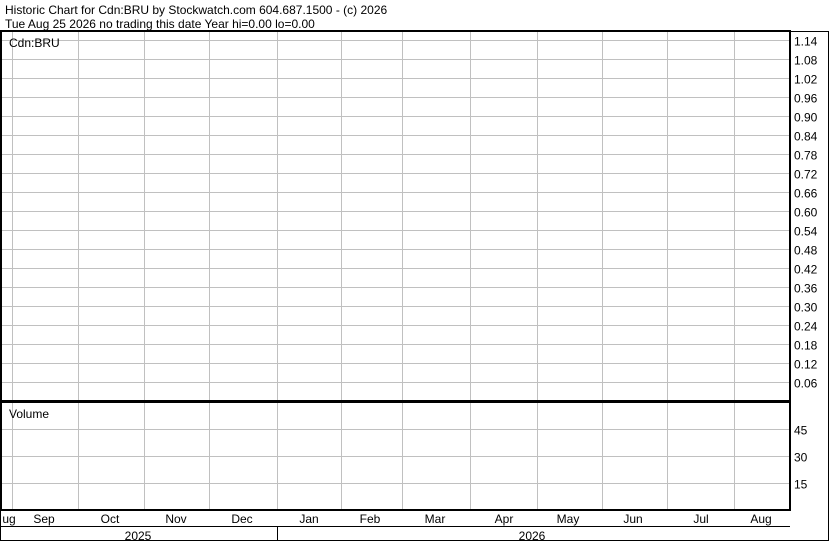 This screenshot has width=830, height=543. What do you see at coordinates (806, 327) in the screenshot?
I see `price-tick-label: 0.24` at bounding box center [806, 327].